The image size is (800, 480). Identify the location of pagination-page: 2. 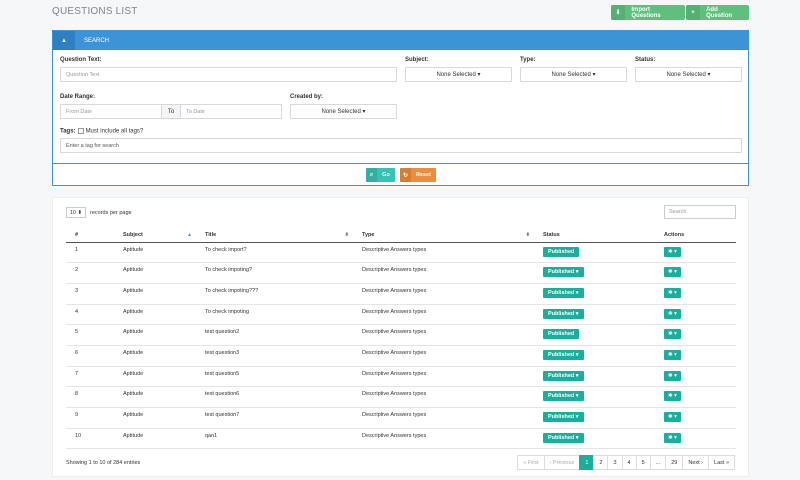
(601, 462).